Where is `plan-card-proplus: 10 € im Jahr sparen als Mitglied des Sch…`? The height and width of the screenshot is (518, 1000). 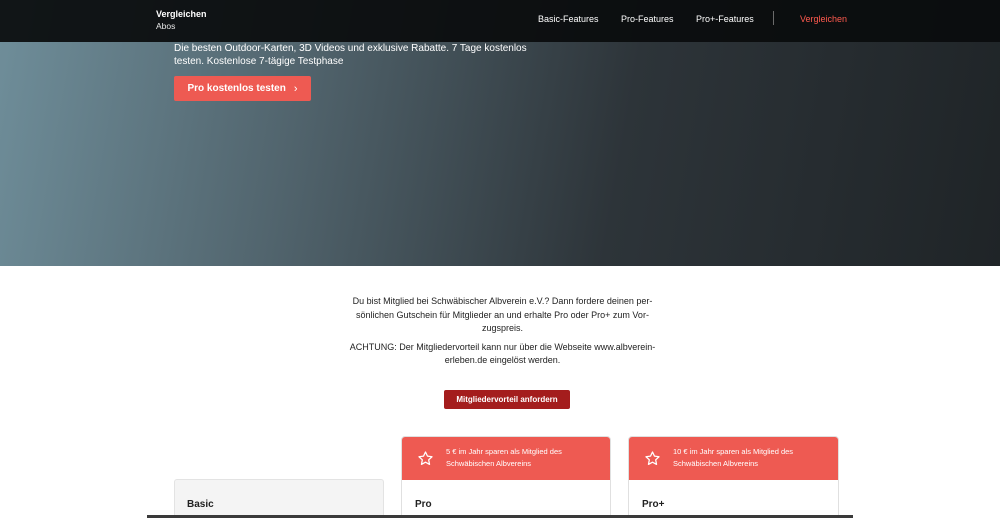
plan-card-proplus: 10 € im Jahr sparen als Mitglied des Sch… is located at coordinates (733, 477).